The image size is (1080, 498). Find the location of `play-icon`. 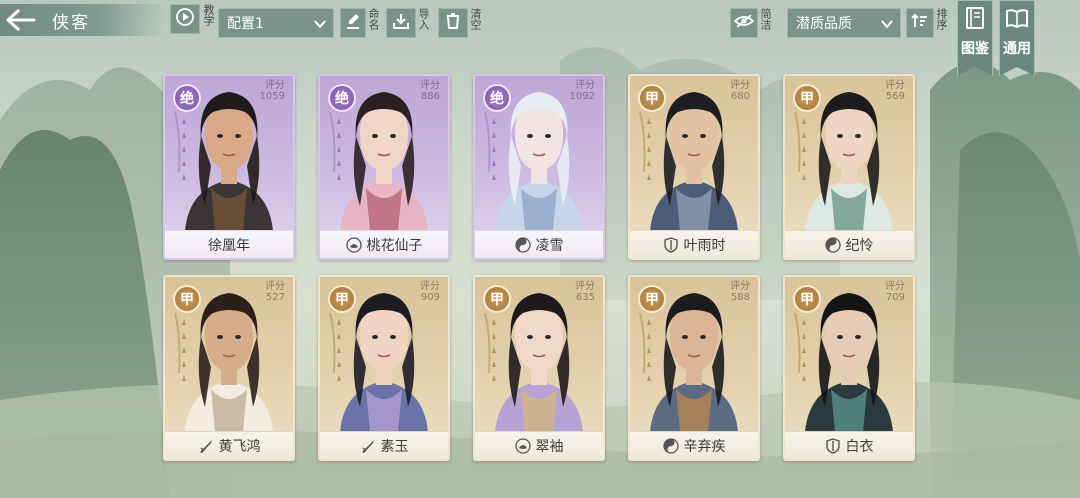

play-icon is located at coordinates (185, 19).